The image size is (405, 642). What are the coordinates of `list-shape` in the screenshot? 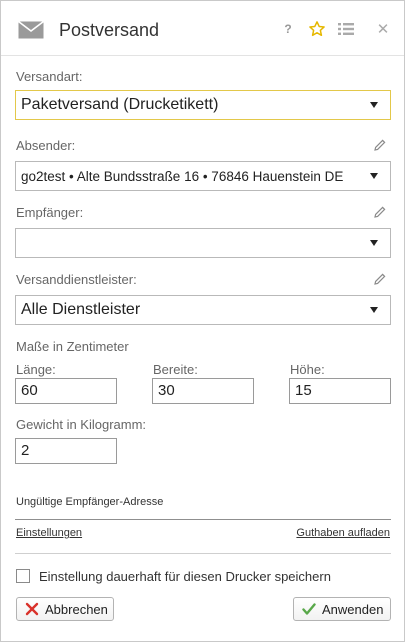 It's located at (346, 29).